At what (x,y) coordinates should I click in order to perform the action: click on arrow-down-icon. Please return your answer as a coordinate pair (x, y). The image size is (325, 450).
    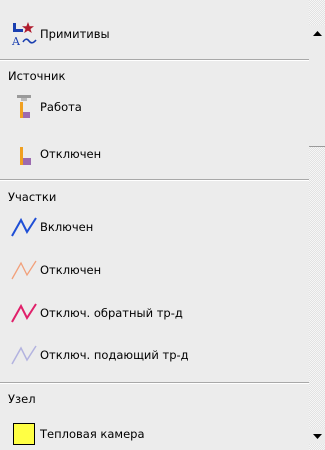
    Looking at the image, I should click on (317, 436).